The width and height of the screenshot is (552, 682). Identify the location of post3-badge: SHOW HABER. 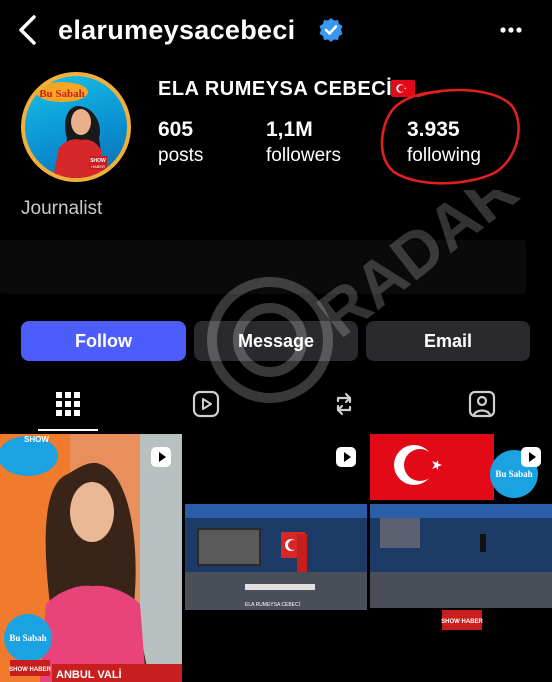
(462, 622).